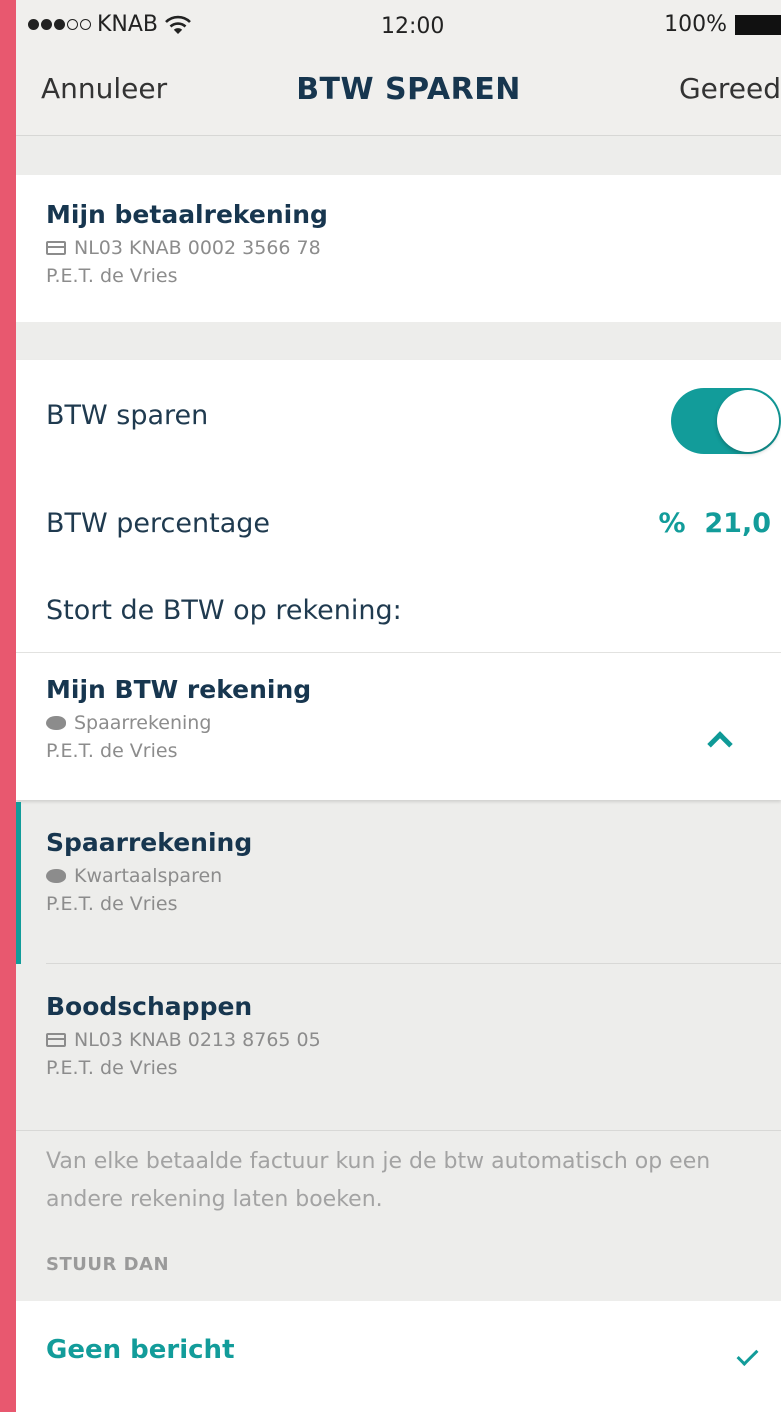 The width and height of the screenshot is (781, 1412). I want to click on btw-percentage-value: % 21,0, so click(715, 523).